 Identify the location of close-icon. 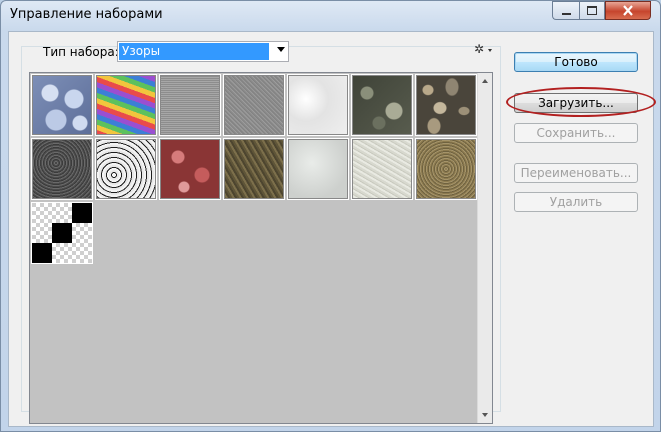
(628, 10).